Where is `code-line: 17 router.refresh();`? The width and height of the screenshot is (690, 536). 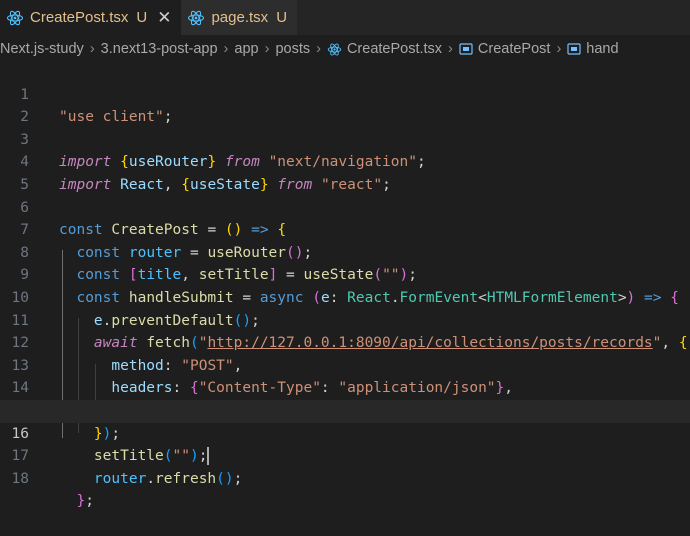 code-line: 17 router.refresh(); is located at coordinates (345, 455).